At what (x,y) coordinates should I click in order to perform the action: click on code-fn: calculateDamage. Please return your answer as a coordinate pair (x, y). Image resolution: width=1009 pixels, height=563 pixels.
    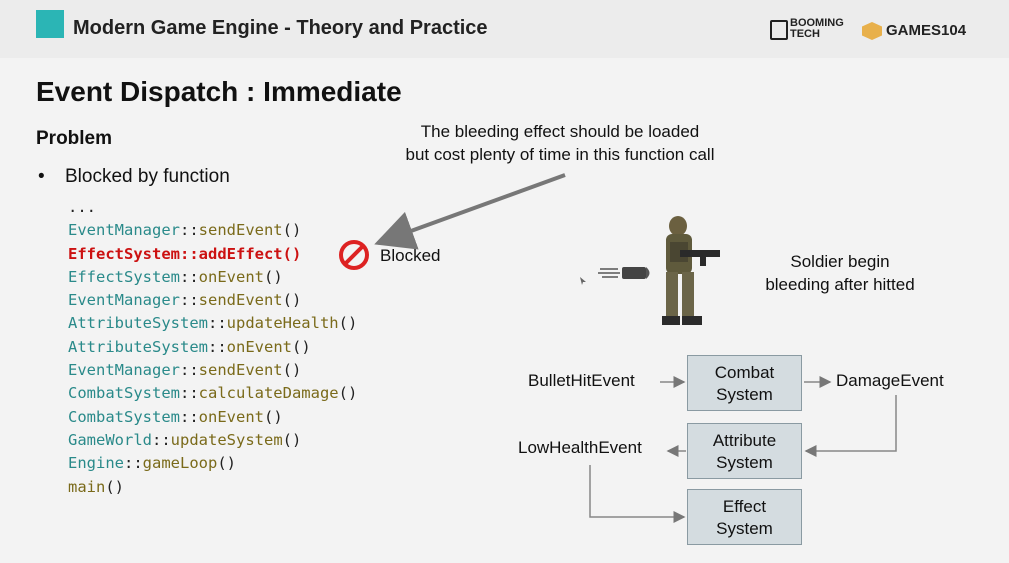
    Looking at the image, I should click on (268, 393).